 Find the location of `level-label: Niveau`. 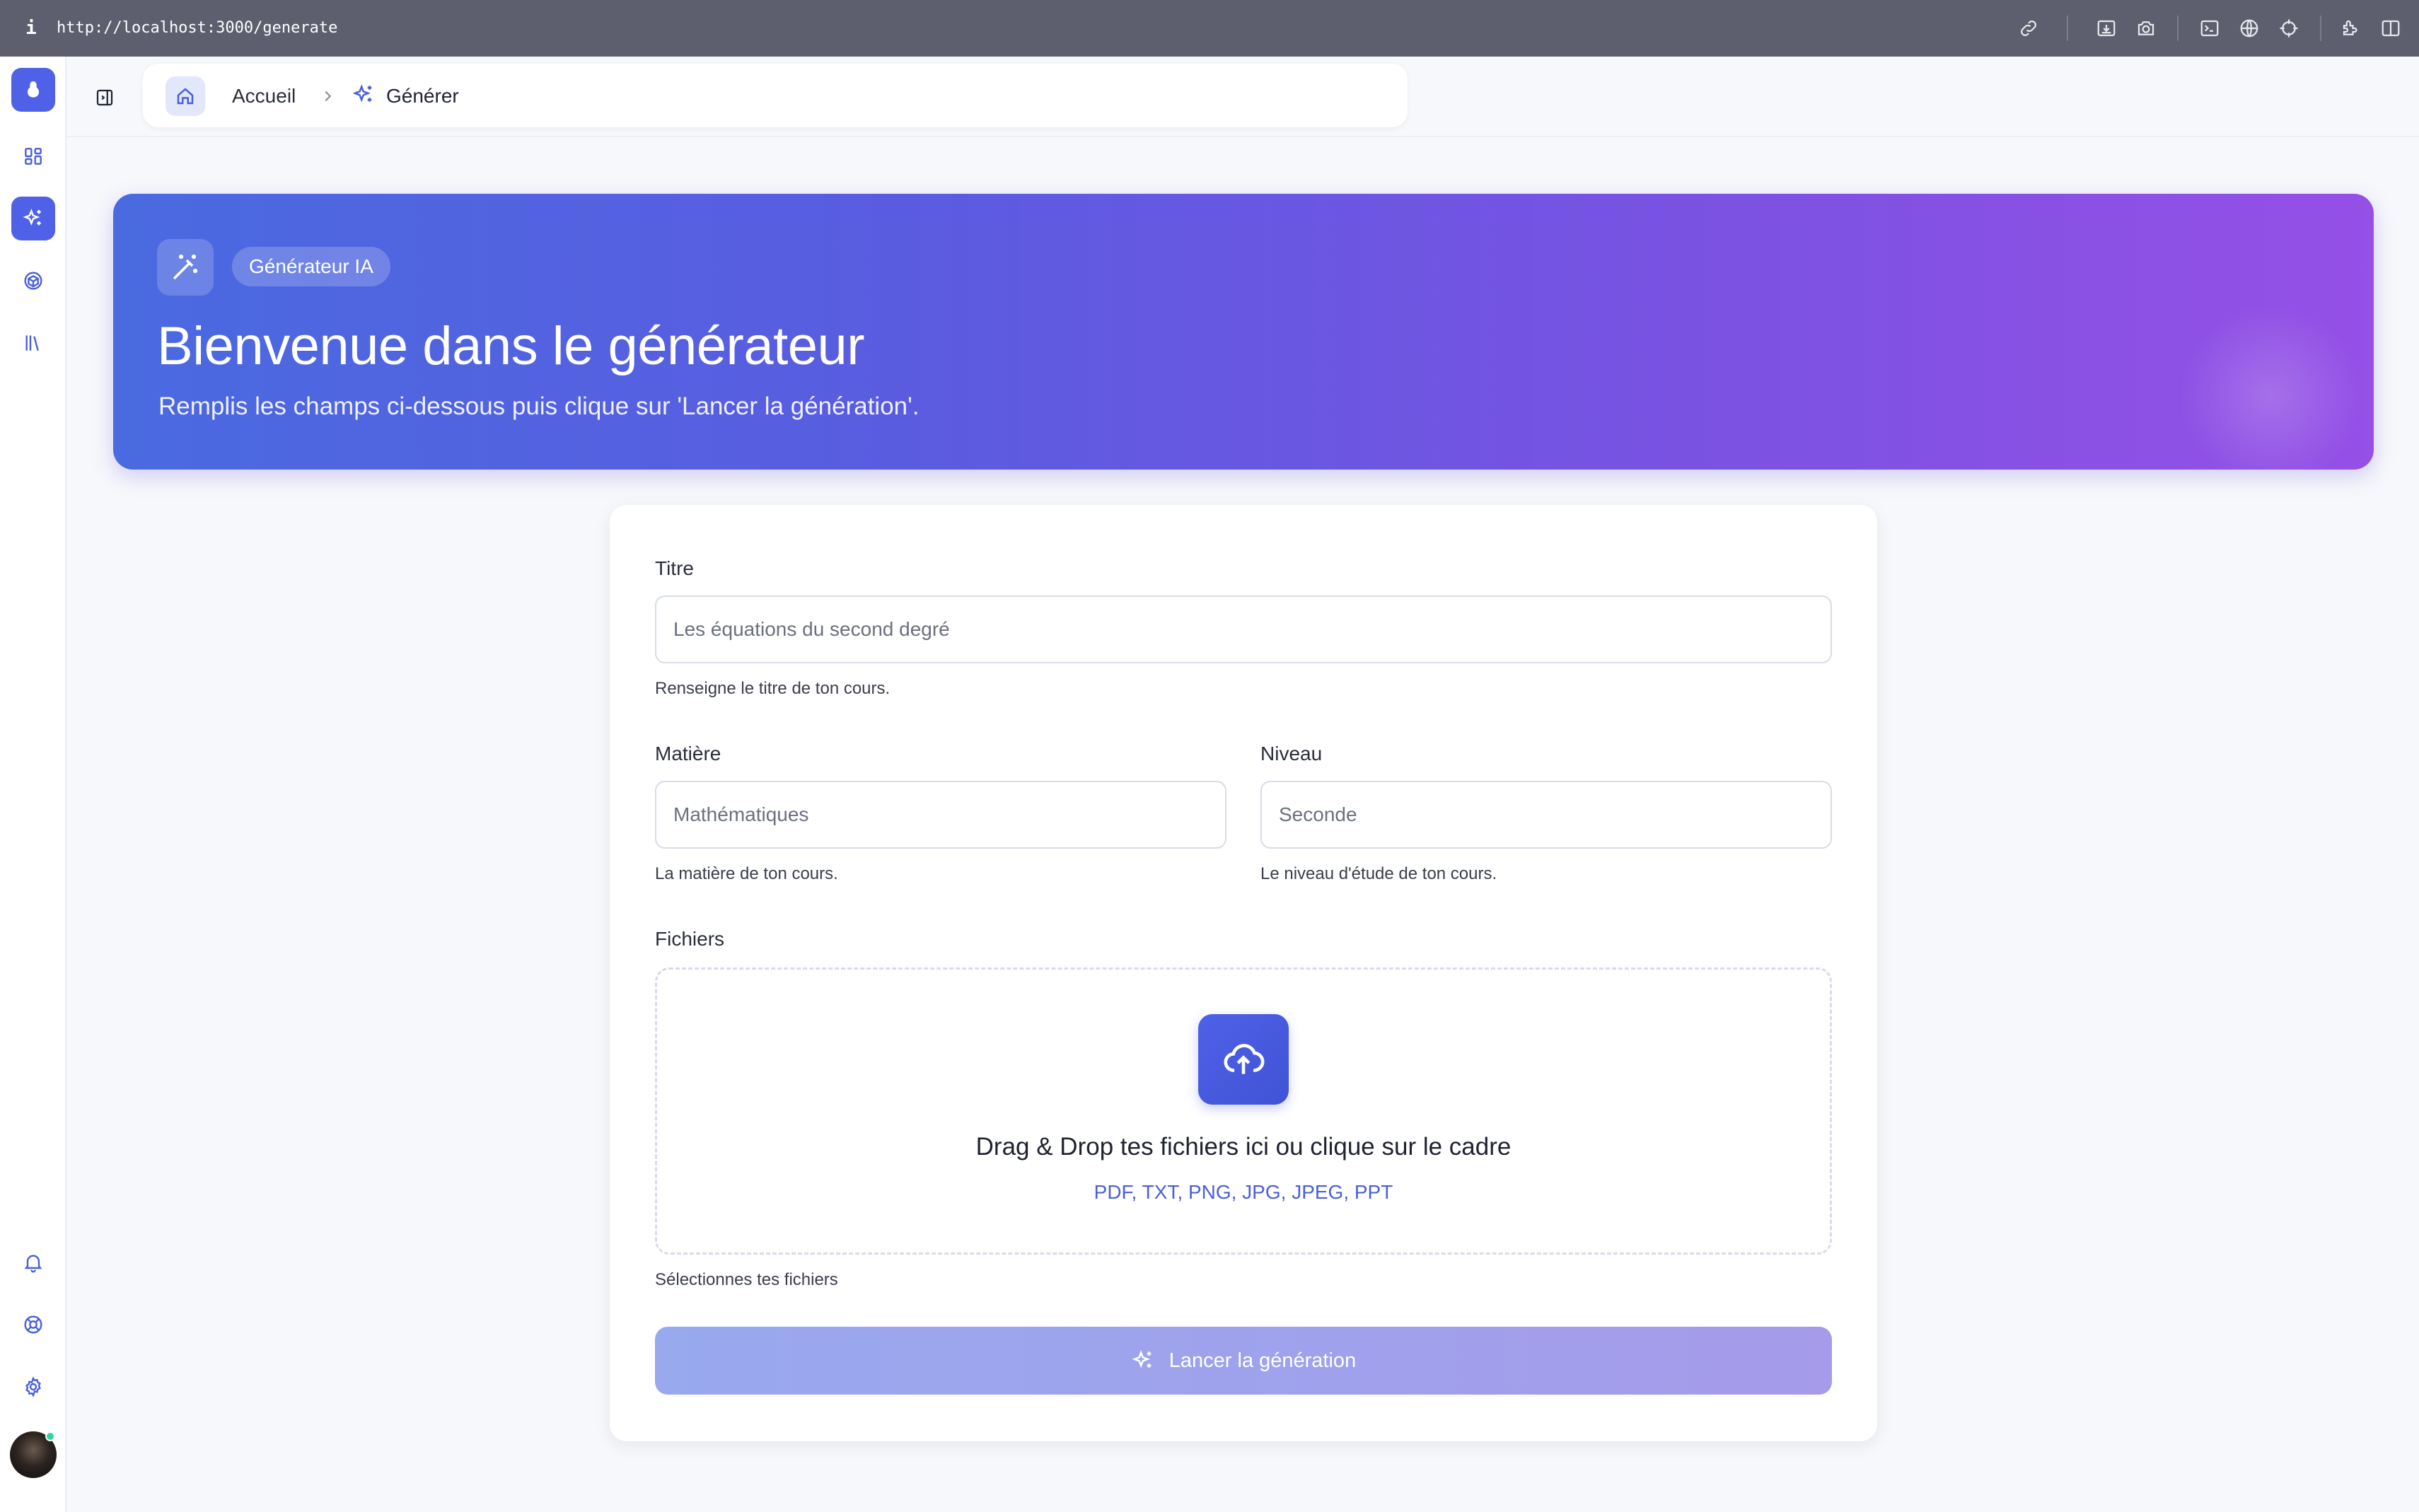

level-label: Niveau is located at coordinates (1292, 753).